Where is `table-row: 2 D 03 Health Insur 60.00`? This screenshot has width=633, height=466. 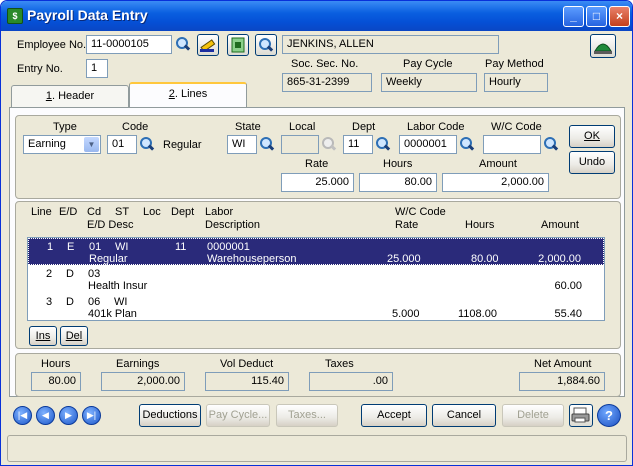 table-row: 2 D 03 Health Insur 60.00 is located at coordinates (316, 279).